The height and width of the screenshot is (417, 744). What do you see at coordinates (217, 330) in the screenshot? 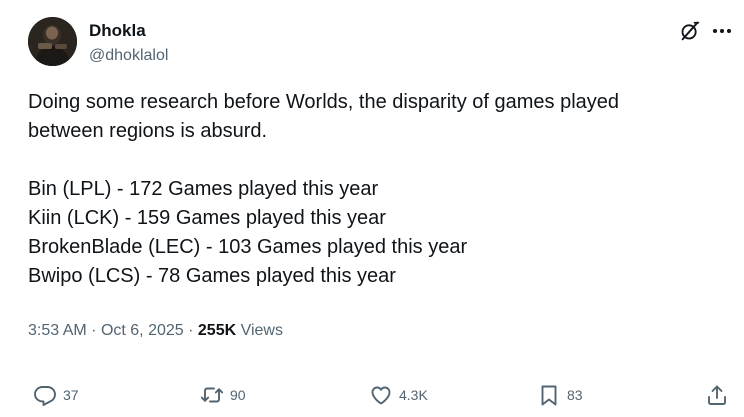
I see `views-count: 255K` at bounding box center [217, 330].